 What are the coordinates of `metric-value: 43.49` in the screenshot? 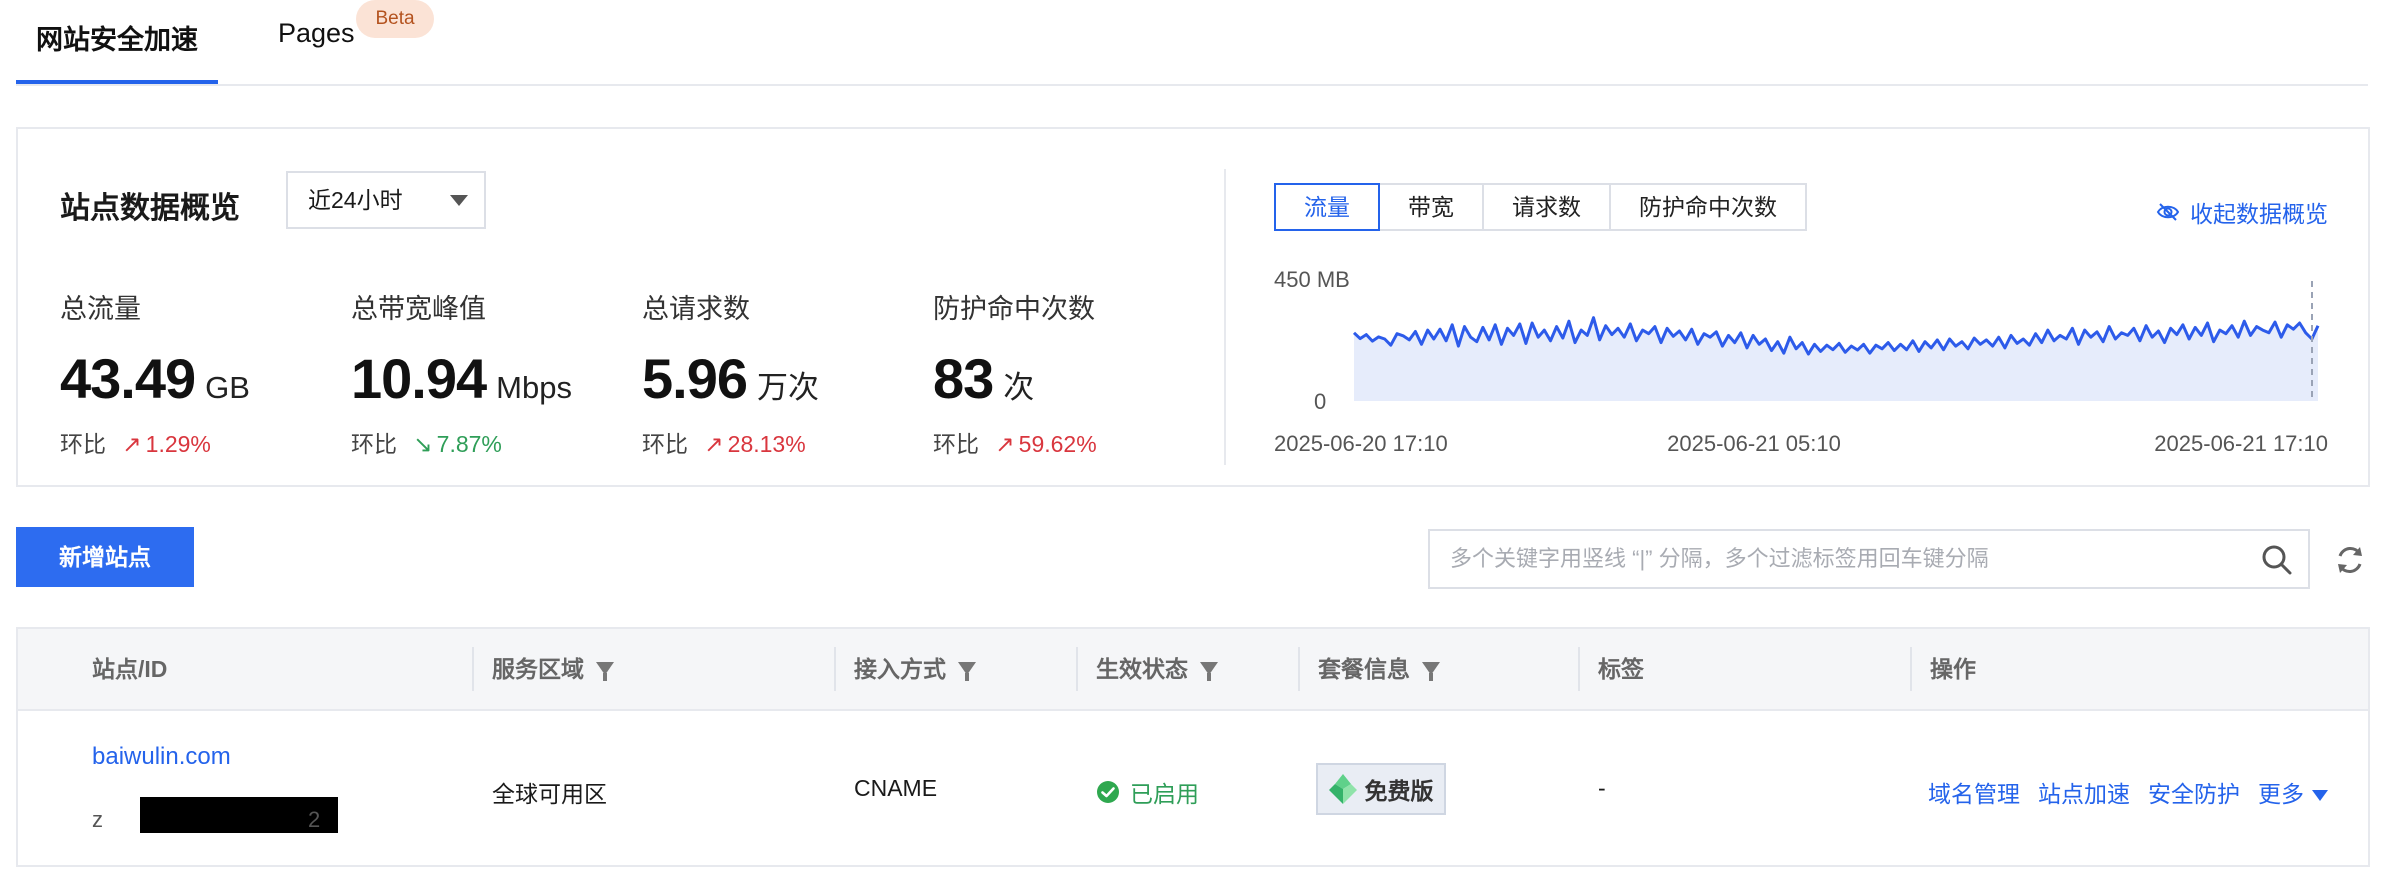 It's located at (128, 378).